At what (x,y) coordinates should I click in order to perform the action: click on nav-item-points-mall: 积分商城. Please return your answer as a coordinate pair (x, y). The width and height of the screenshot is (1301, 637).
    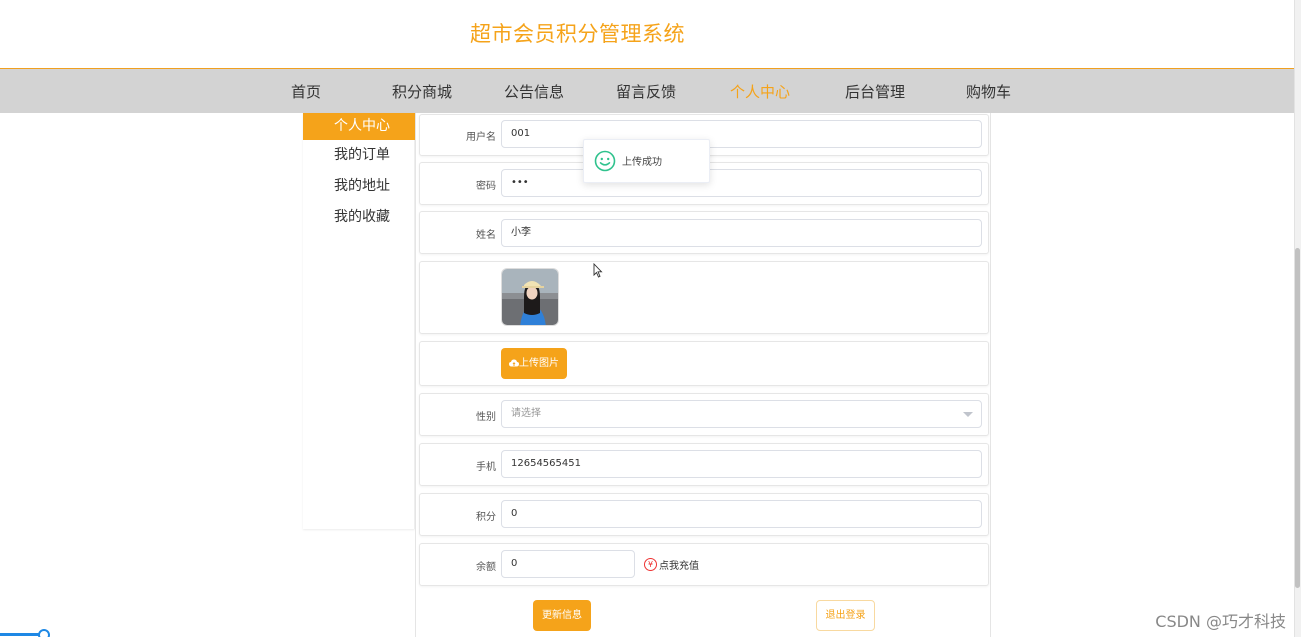
    Looking at the image, I should click on (422, 91).